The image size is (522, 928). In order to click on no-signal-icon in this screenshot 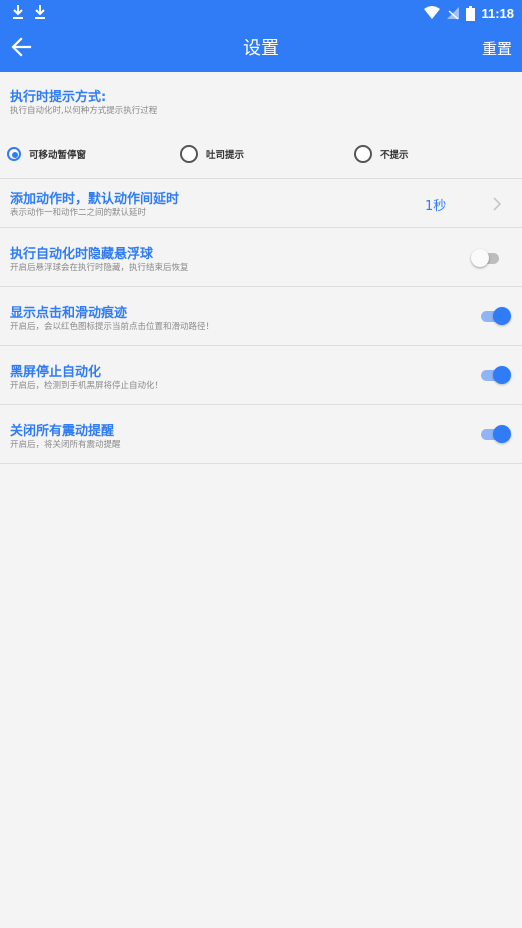, I will do `click(453, 13)`.